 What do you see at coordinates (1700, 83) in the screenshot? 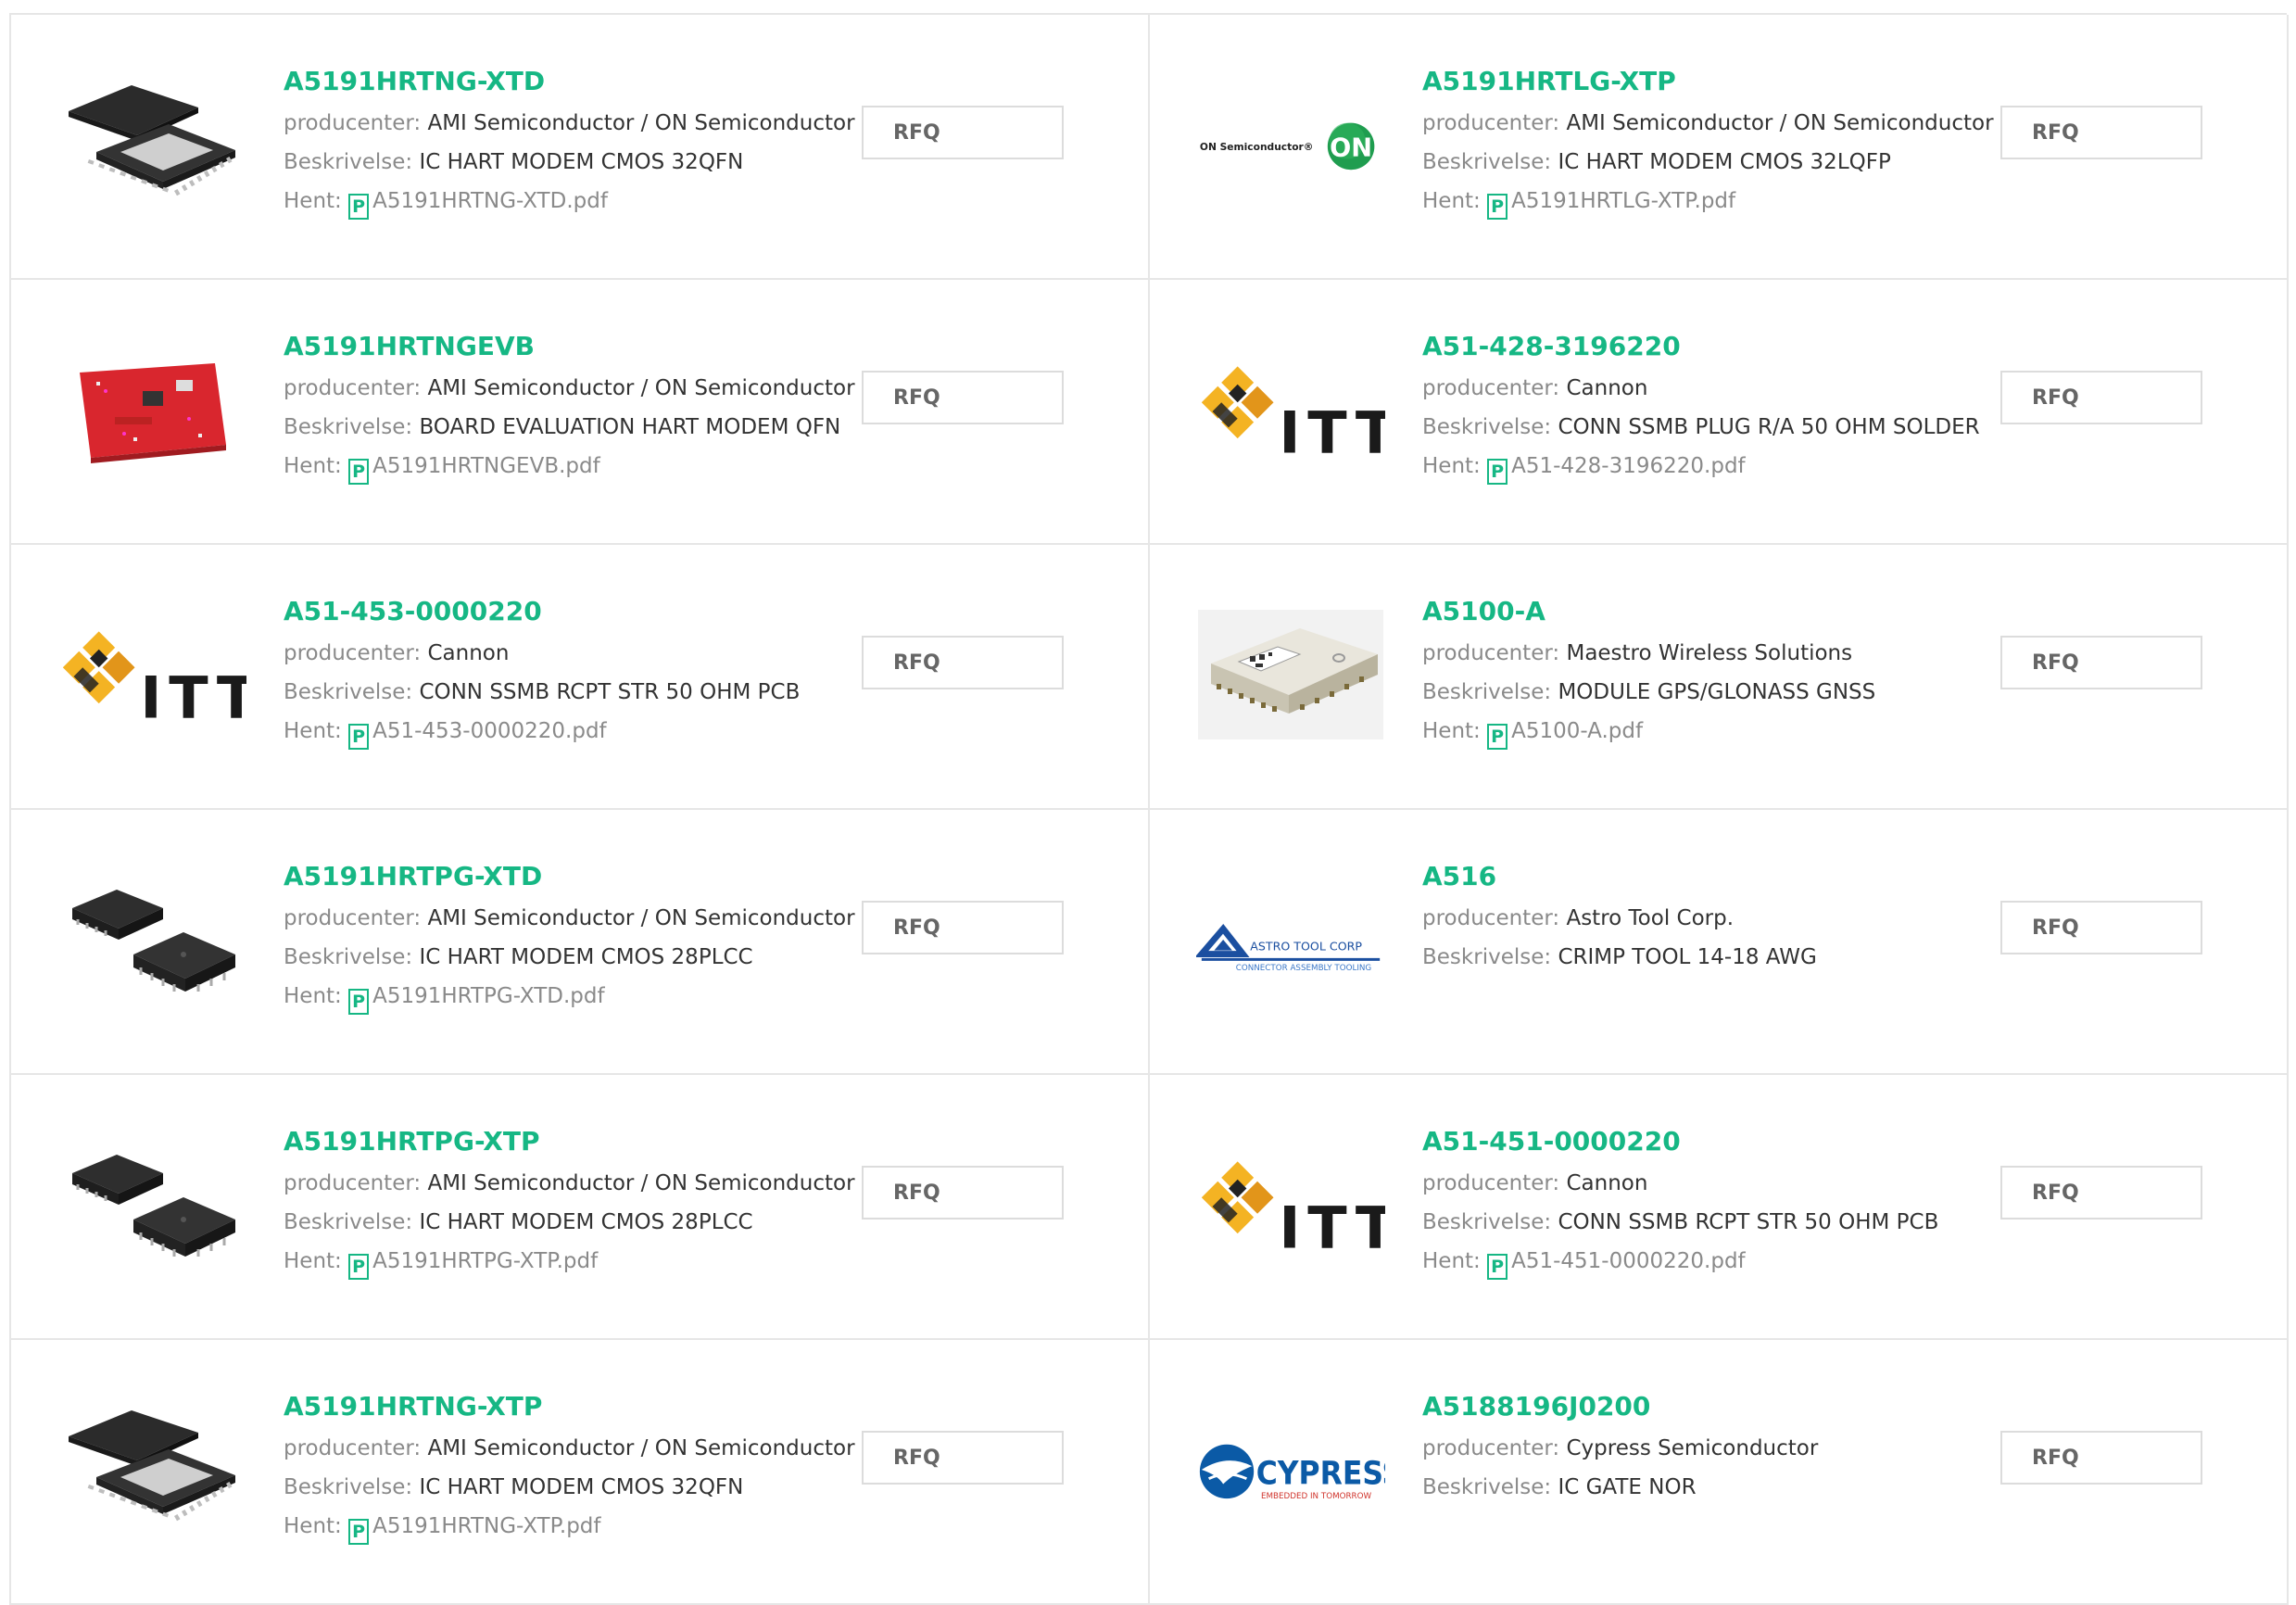
I see `product-title-link: A5191HRTLG-XTP` at bounding box center [1700, 83].